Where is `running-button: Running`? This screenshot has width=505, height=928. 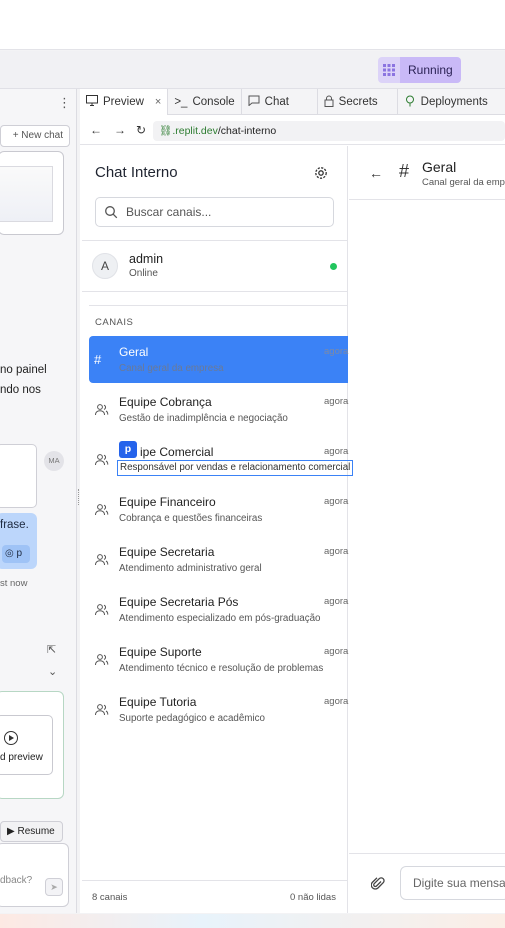 running-button: Running is located at coordinates (430, 70).